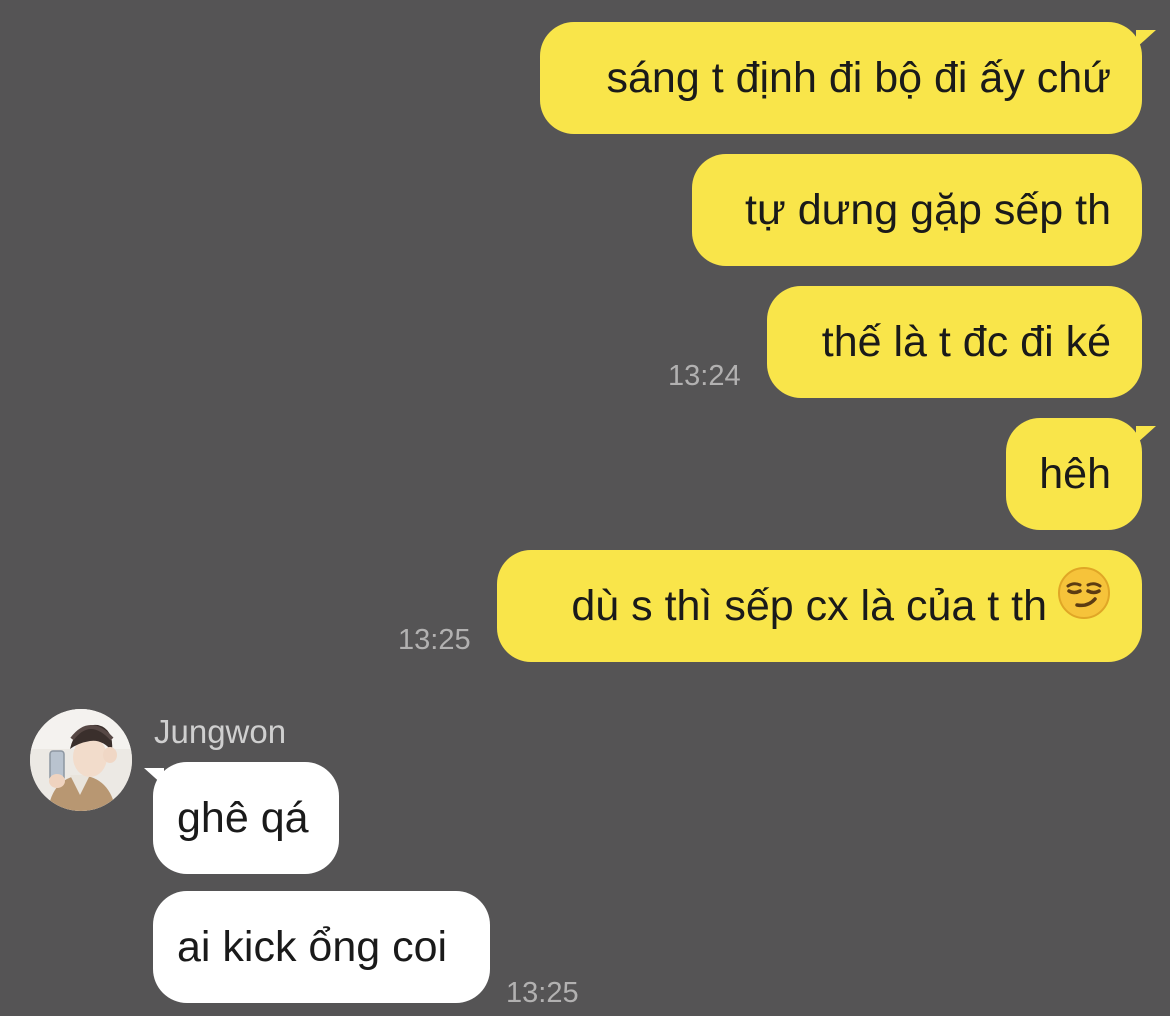 The width and height of the screenshot is (1170, 1016). I want to click on outgoing-message: sáng t định đi bộ đi ấy chứ, so click(841, 78).